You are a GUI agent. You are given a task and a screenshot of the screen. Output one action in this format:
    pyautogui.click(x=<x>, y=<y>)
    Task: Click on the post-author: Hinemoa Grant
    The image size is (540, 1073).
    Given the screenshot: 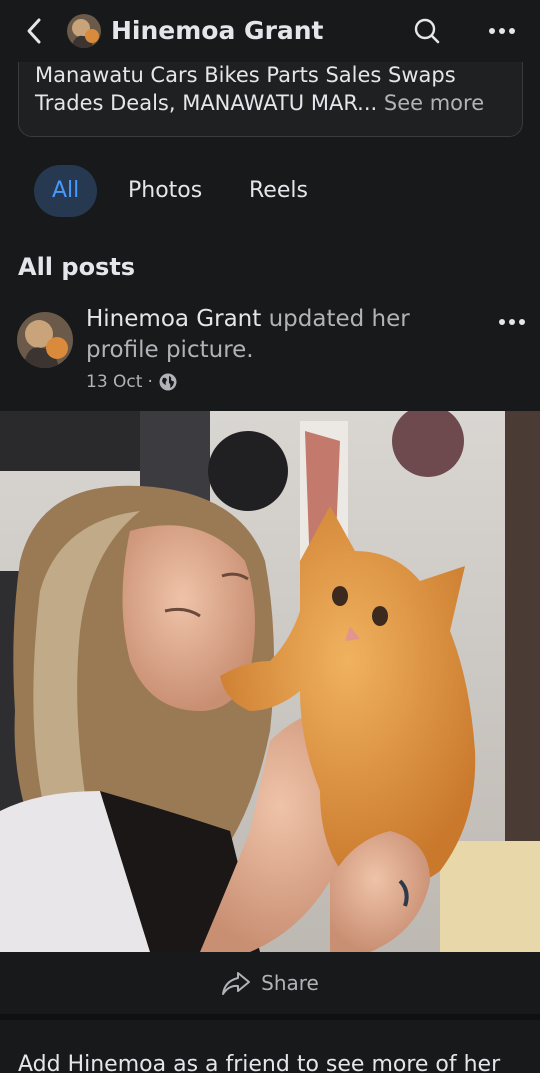 What is the action you would take?
    pyautogui.click(x=173, y=319)
    